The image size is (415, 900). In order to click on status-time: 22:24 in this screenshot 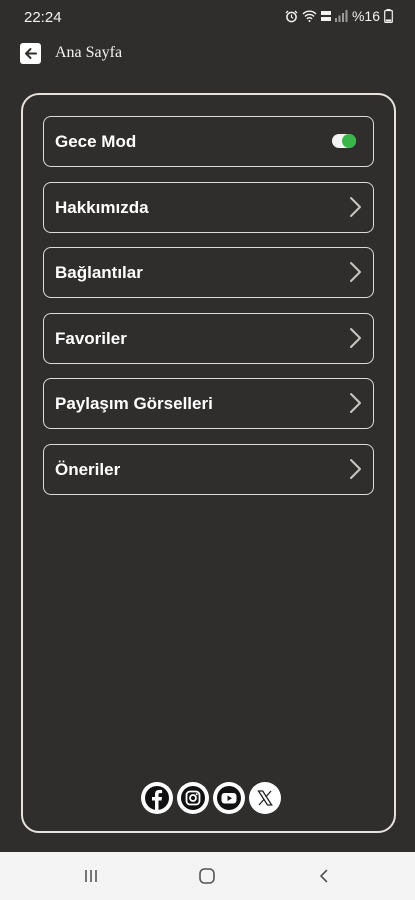, I will do `click(43, 17)`.